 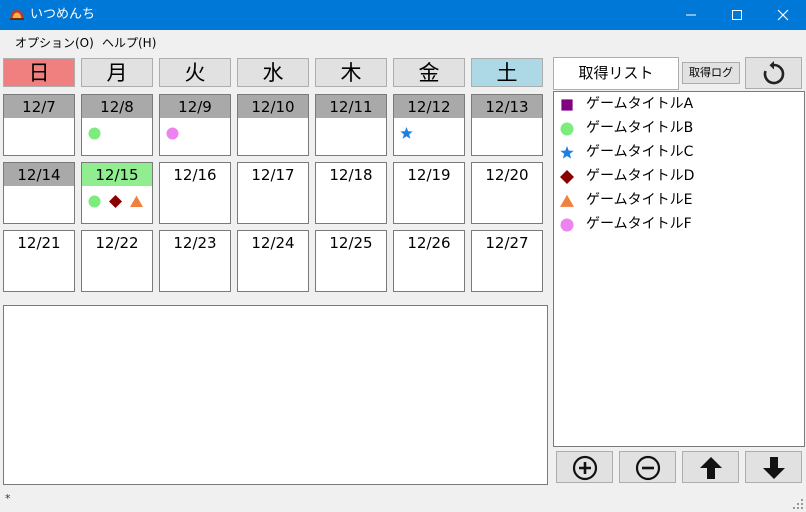 I want to click on add-game-button, so click(x=584, y=467).